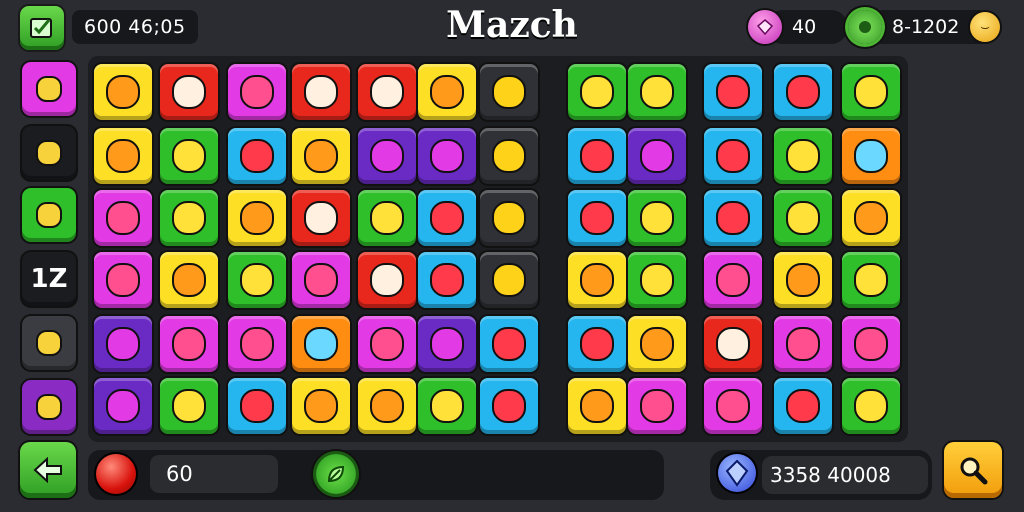 The image size is (1024, 512). I want to click on candy-icon, so click(49, 215).